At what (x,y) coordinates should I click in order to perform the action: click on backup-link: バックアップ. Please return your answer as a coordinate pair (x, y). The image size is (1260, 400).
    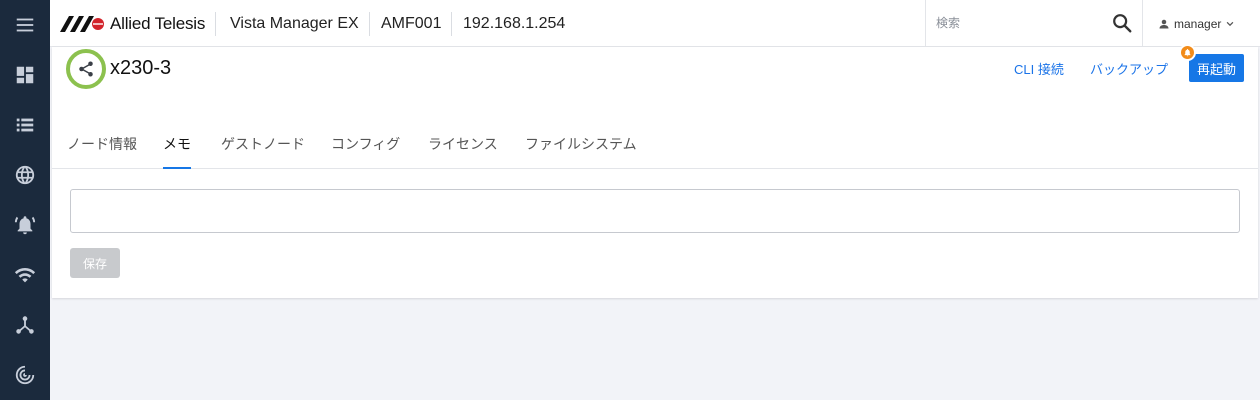
    Looking at the image, I should click on (1129, 68).